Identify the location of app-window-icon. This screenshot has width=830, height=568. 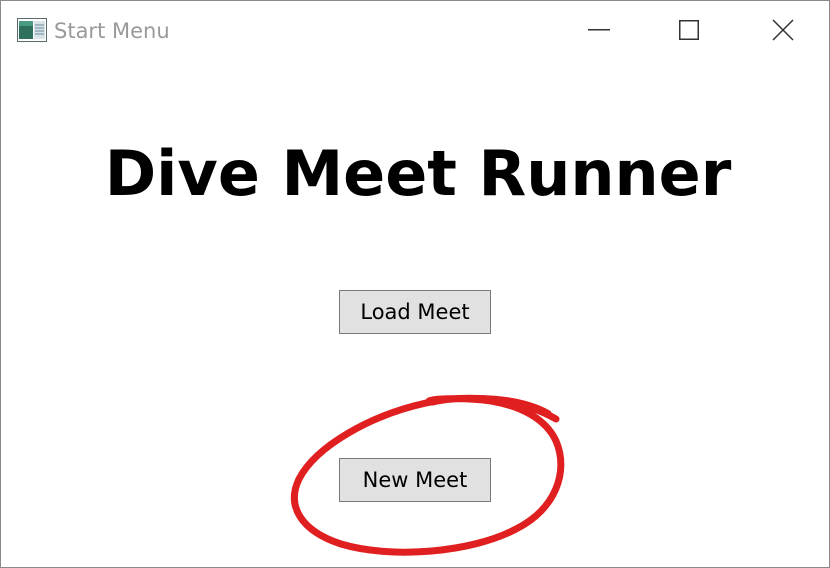
(32, 30).